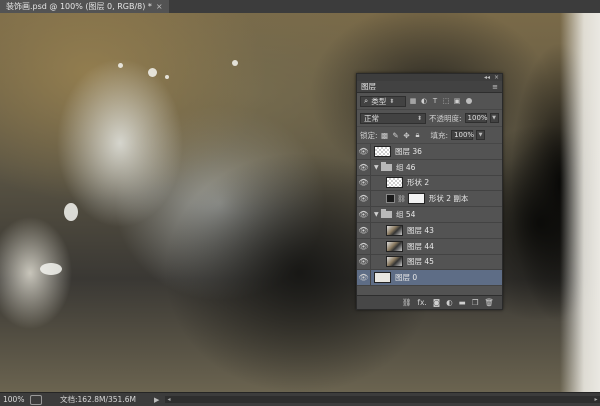 The height and width of the screenshot is (406, 600). I want to click on zoom-level: 100%, so click(15, 399).